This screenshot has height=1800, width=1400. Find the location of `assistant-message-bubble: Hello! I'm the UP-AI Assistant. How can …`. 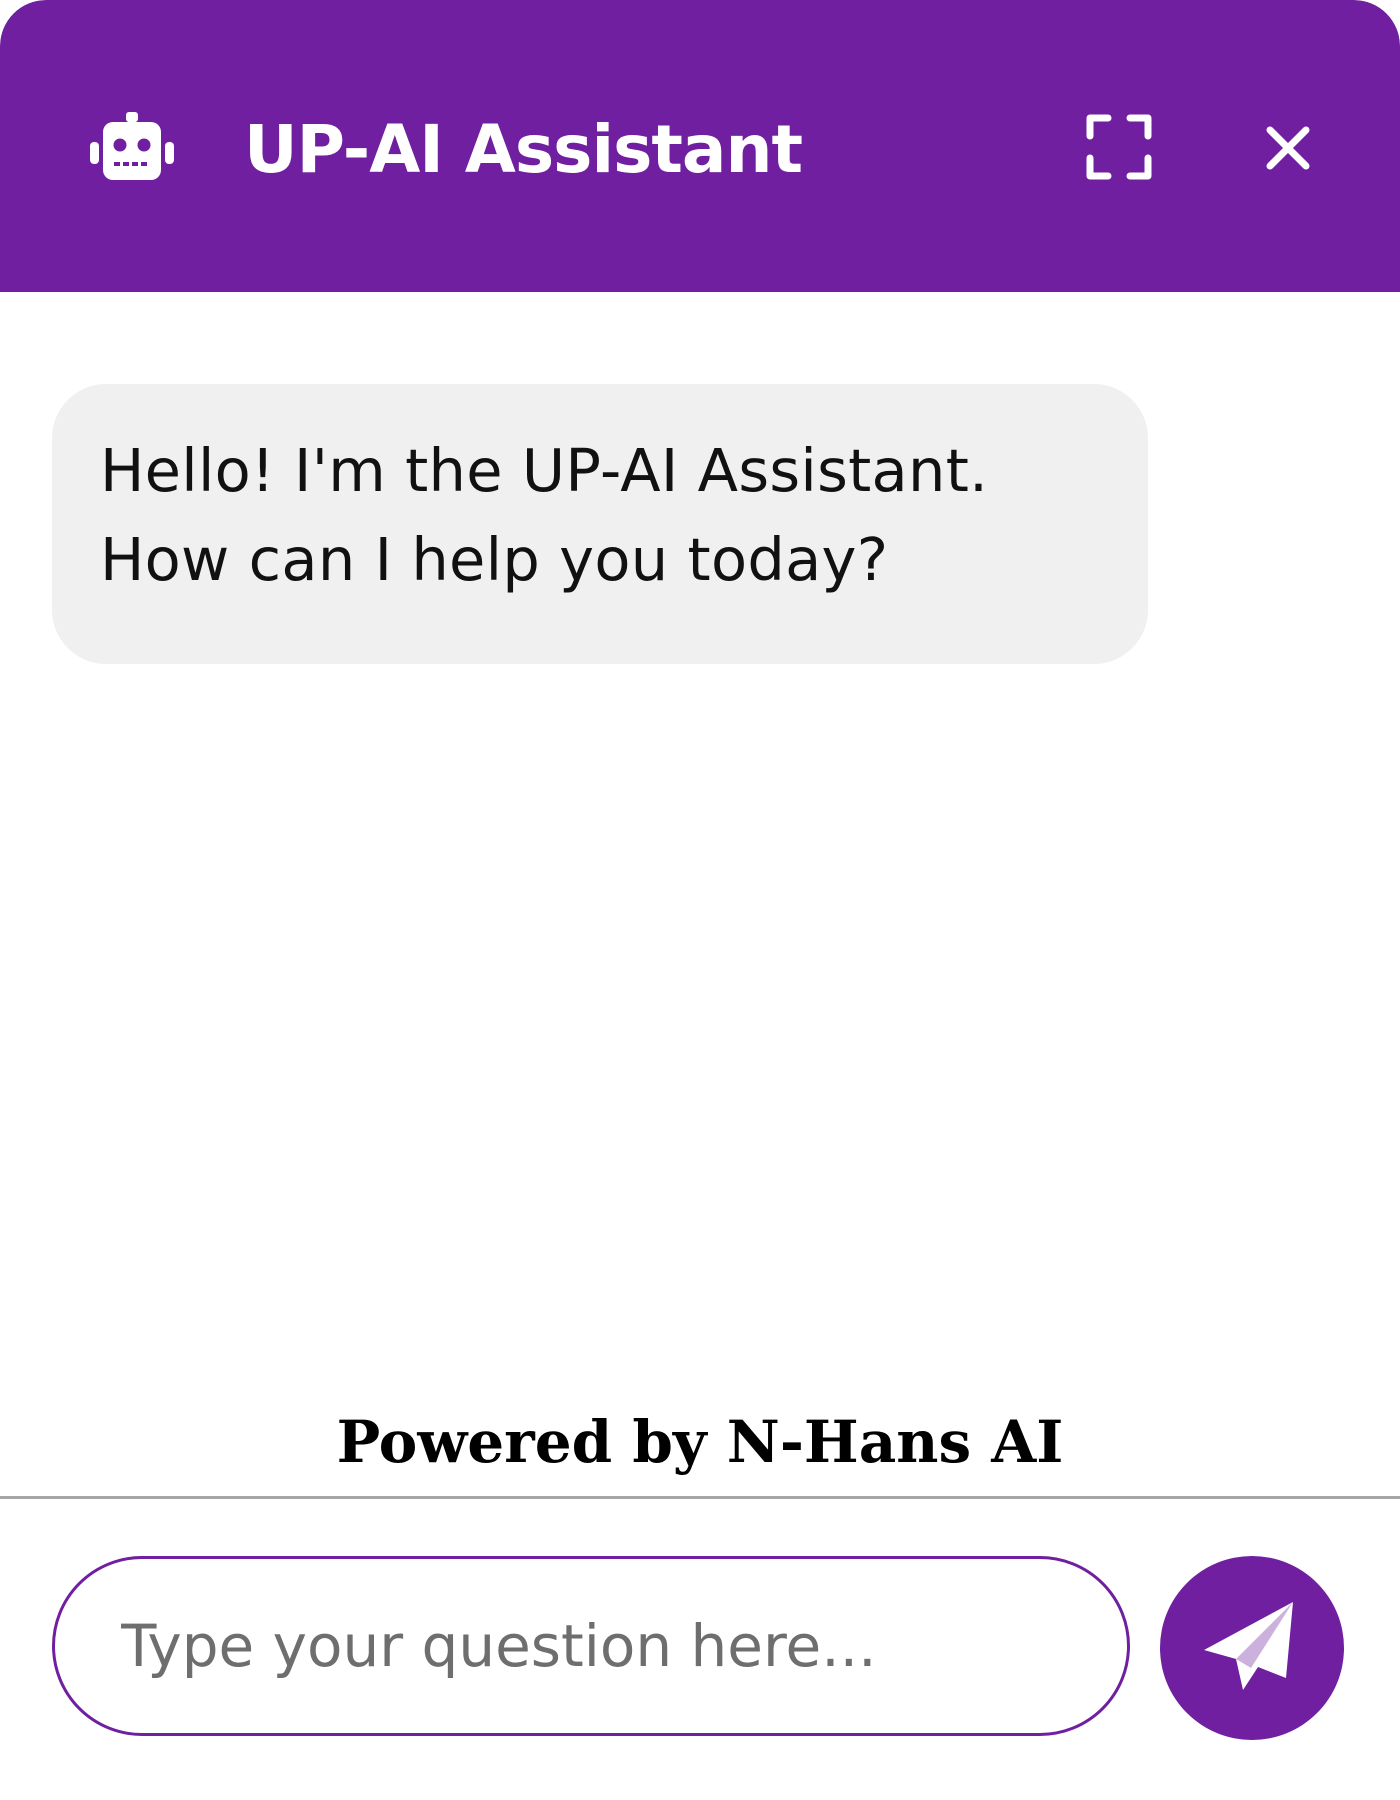

assistant-message-bubble: Hello! I'm the UP-AI Assistant. How can … is located at coordinates (600, 524).